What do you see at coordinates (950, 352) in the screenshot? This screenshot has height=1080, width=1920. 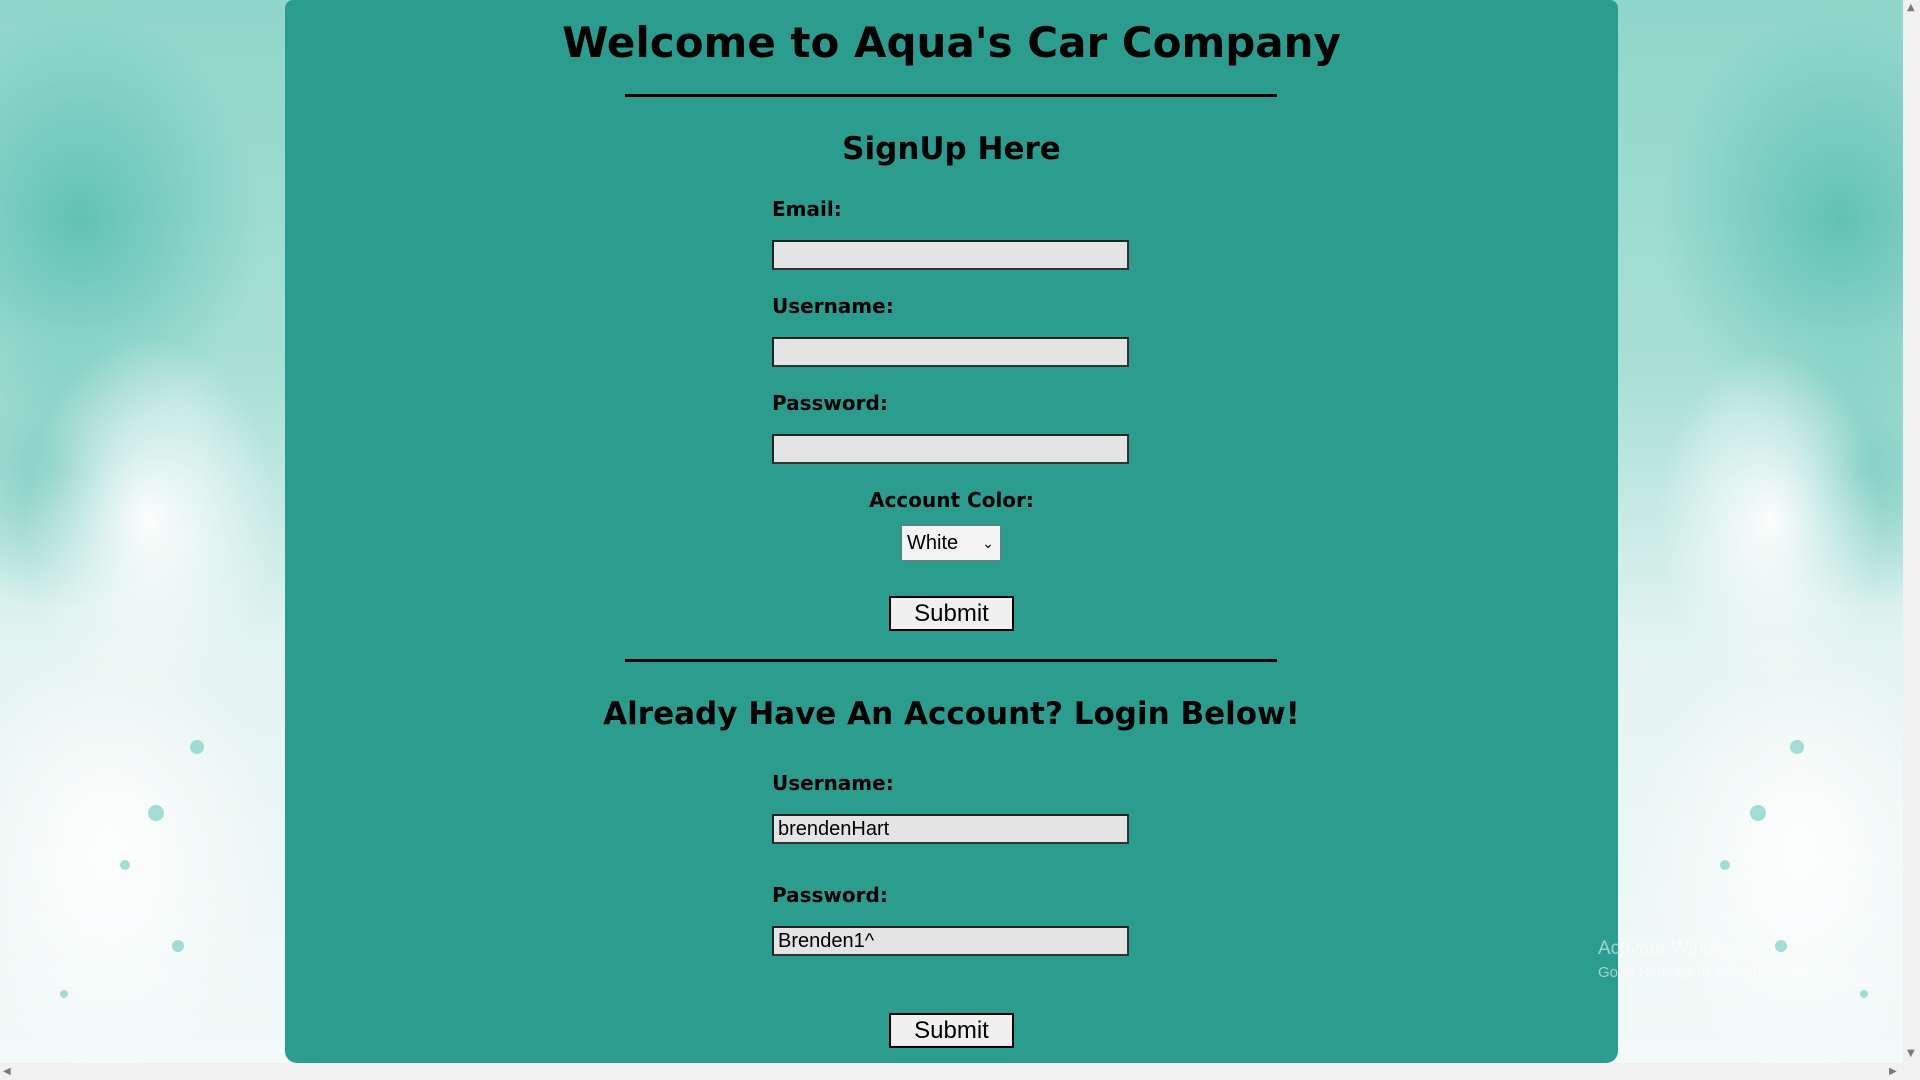 I see `signup-username-field` at bounding box center [950, 352].